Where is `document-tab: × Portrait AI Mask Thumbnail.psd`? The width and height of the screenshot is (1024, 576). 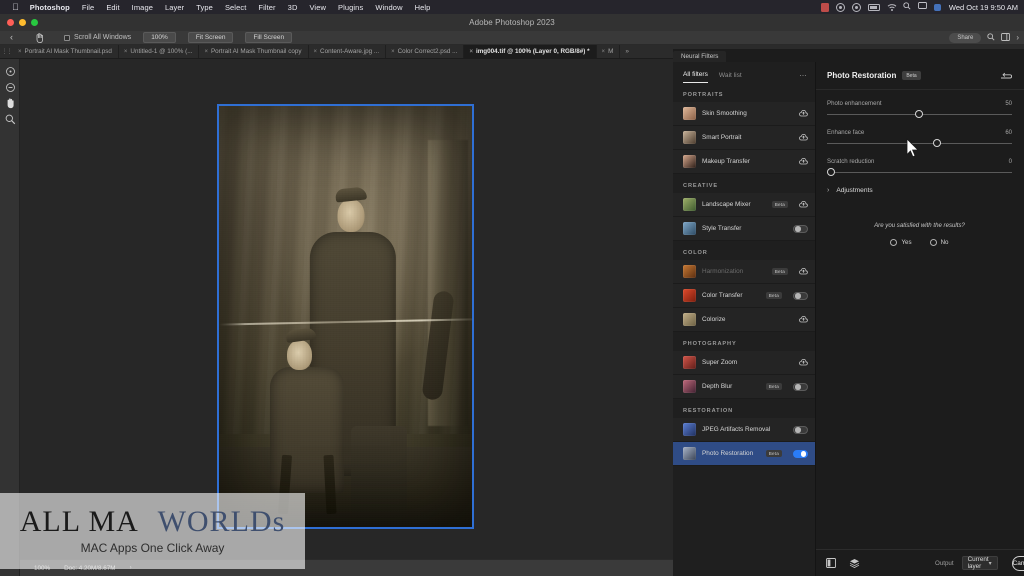
document-tab: × Portrait AI Mask Thumbnail.psd is located at coordinates (66, 51).